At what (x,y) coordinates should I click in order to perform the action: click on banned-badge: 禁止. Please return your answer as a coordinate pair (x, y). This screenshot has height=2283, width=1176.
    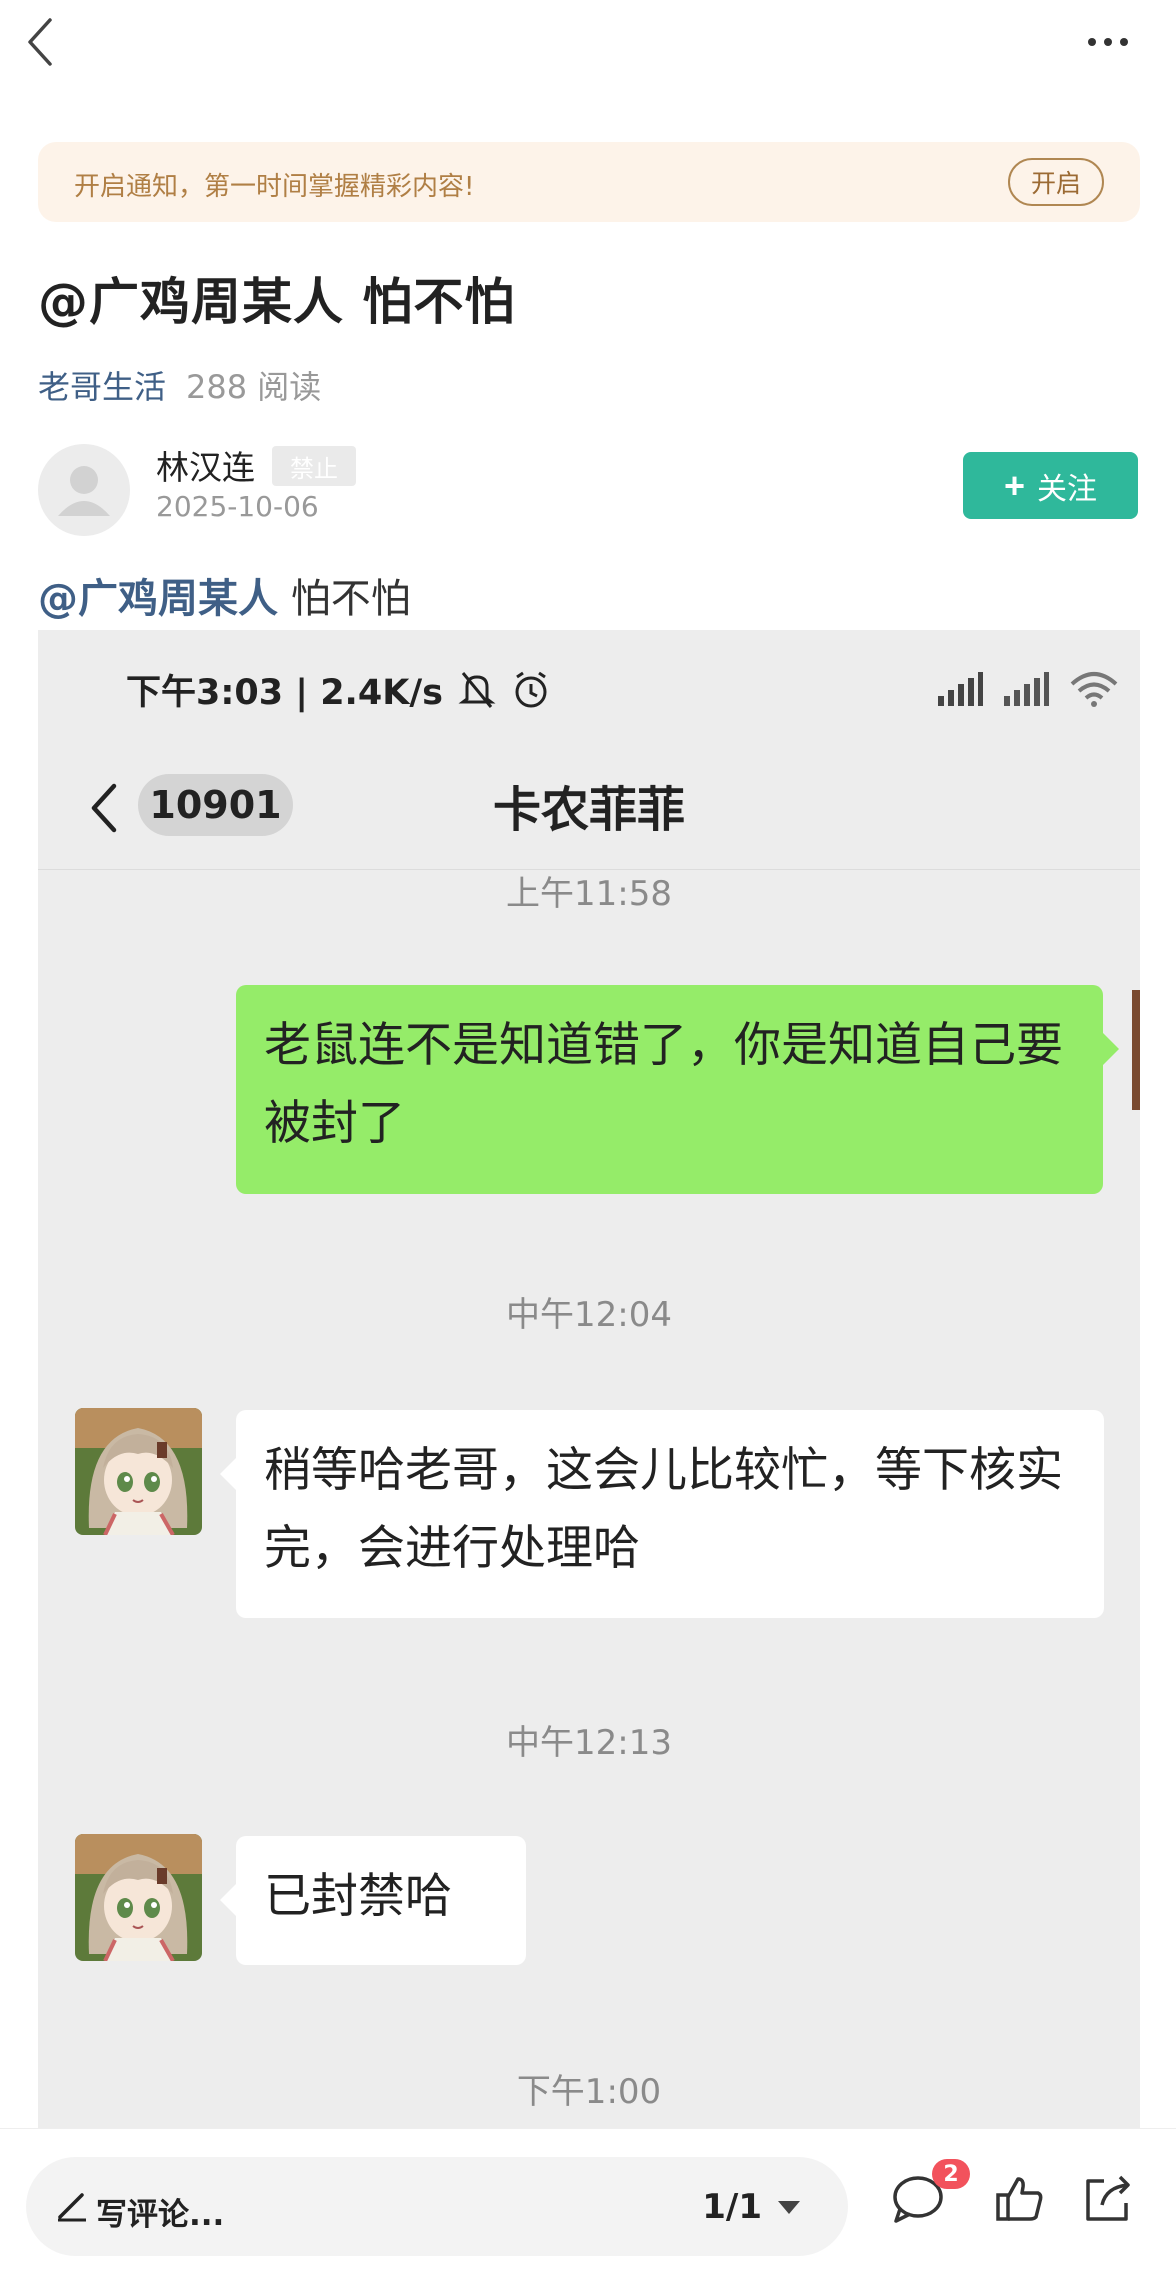
    Looking at the image, I should click on (314, 466).